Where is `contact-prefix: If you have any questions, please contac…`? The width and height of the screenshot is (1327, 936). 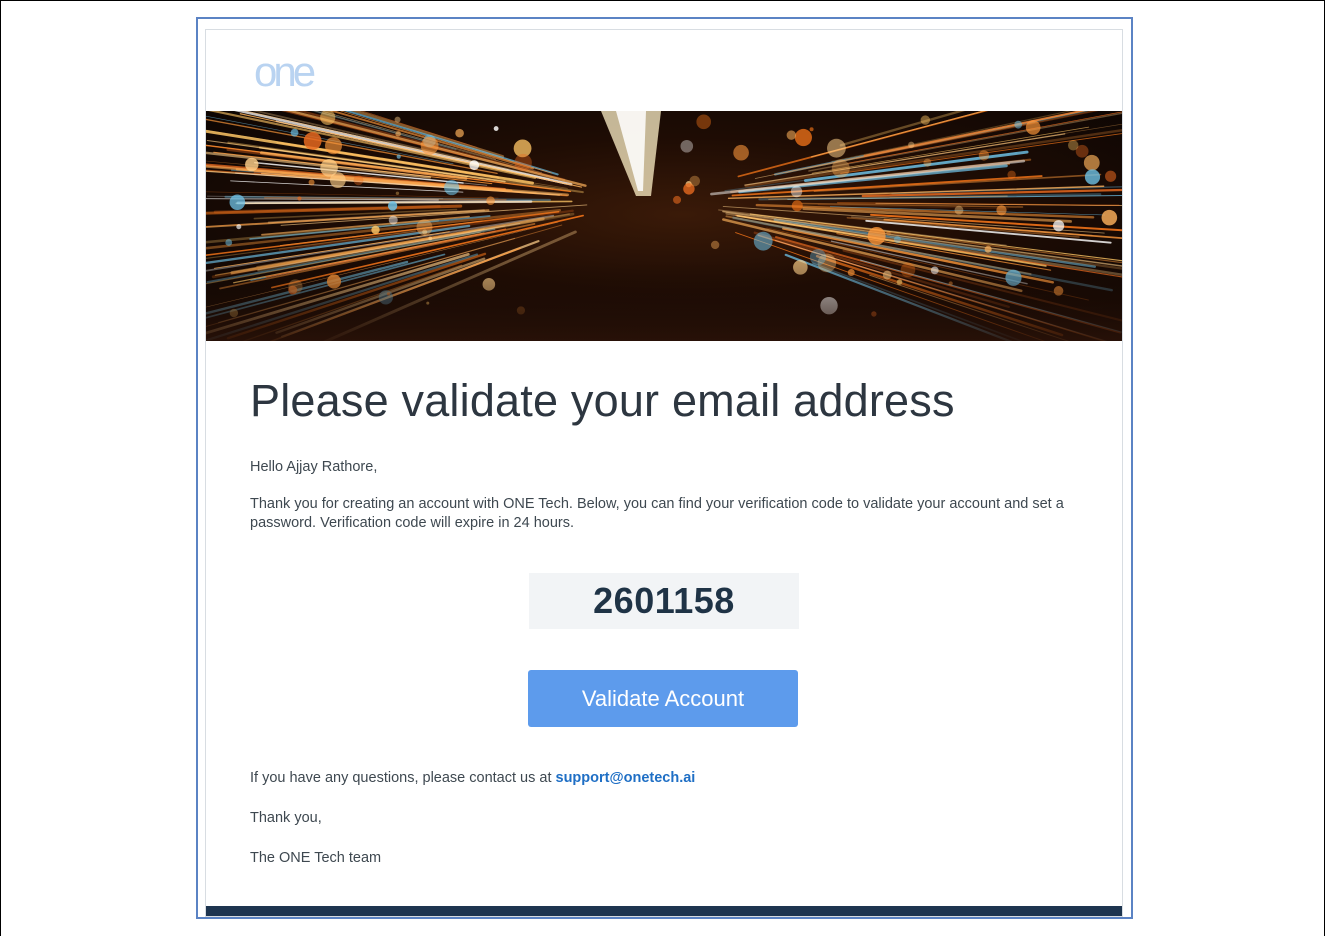 contact-prefix: If you have any questions, please contac… is located at coordinates (403, 778).